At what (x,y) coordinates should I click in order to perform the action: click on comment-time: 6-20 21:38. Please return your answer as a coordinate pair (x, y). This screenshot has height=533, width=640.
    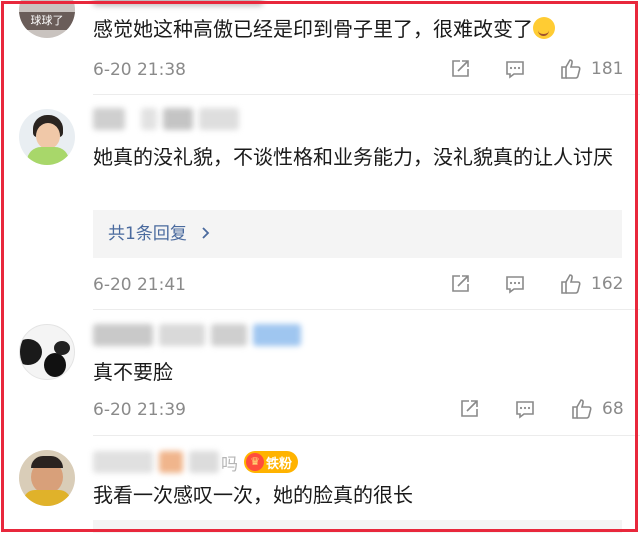
    Looking at the image, I should click on (139, 70).